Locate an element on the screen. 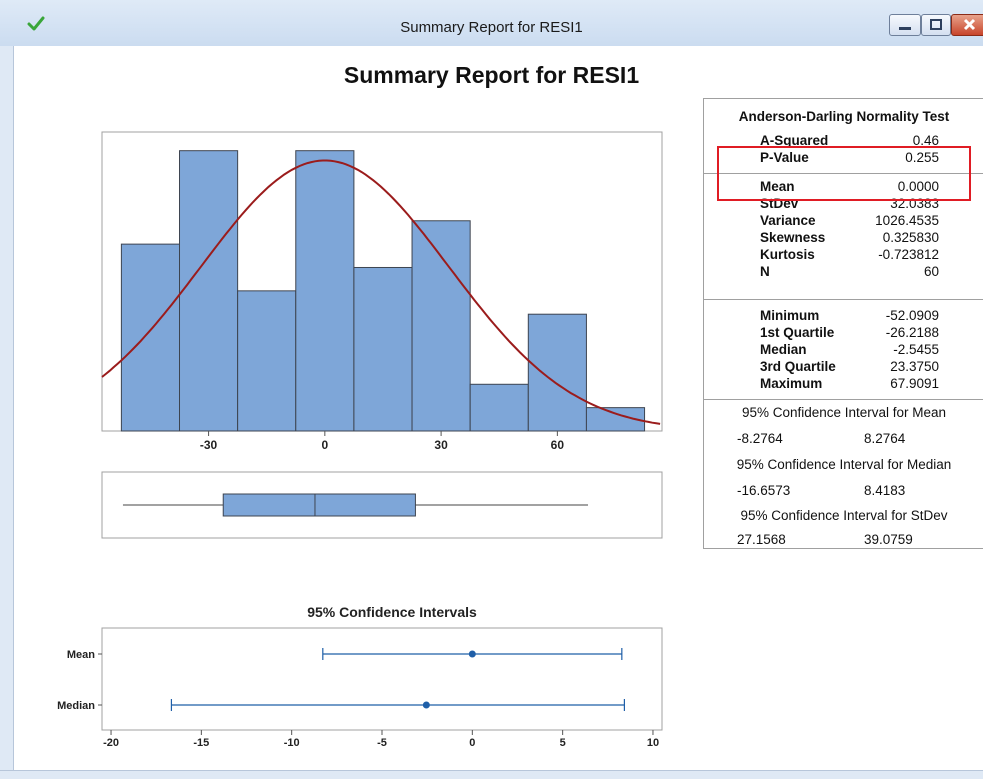  stat-row-1st-quartile: 1st Quartile -26.2188 is located at coordinates (843, 333).